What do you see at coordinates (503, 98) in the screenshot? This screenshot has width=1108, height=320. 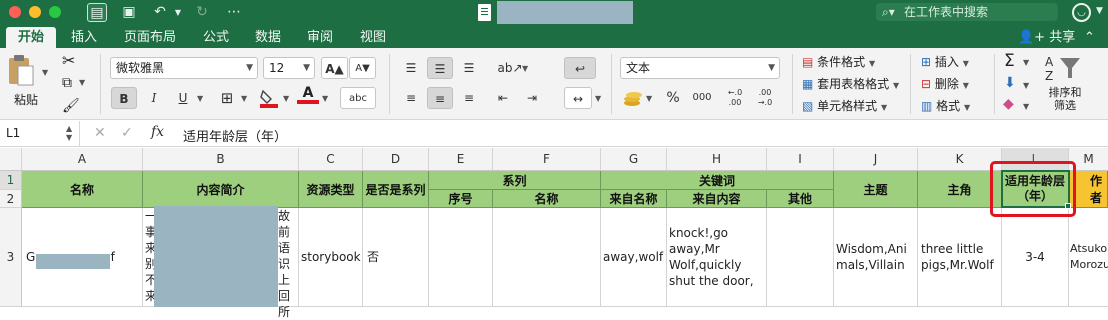 I see `decrease-indent-icon: ⇤` at bounding box center [503, 98].